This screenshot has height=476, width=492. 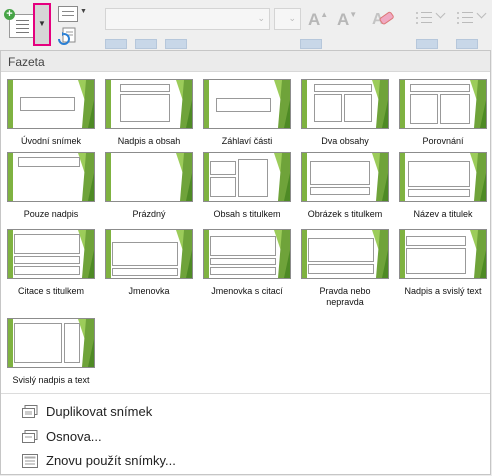 I want to click on layout-tile: Dva obsahy, so click(x=345, y=113).